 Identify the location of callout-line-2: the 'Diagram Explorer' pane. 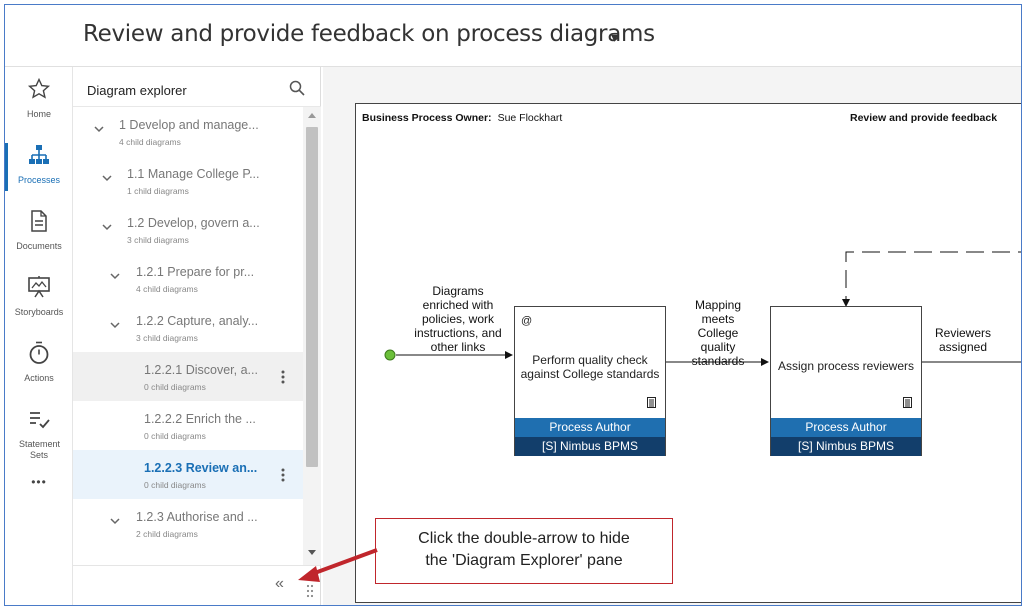
(524, 560).